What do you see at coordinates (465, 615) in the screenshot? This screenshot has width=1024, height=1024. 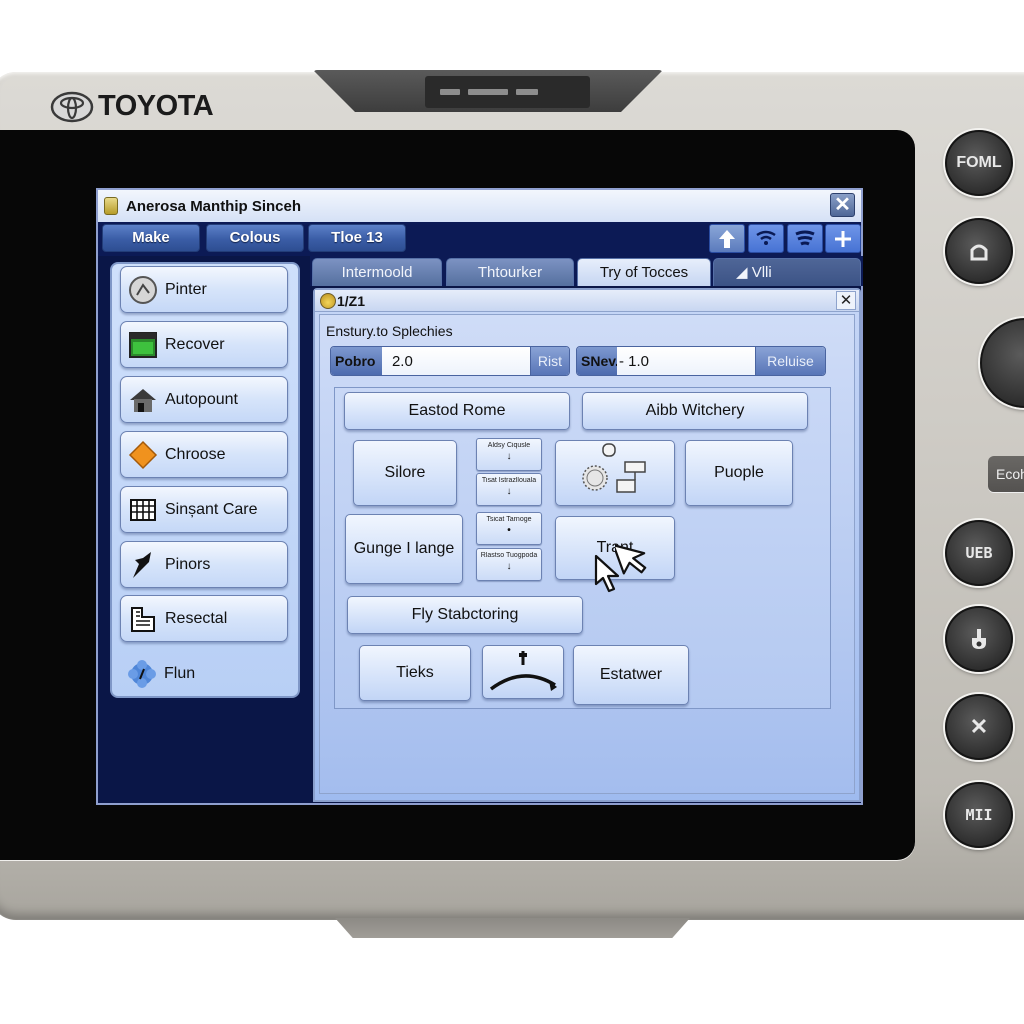 I see `fly-stabctoring-button: Fly Stabctoring` at bounding box center [465, 615].